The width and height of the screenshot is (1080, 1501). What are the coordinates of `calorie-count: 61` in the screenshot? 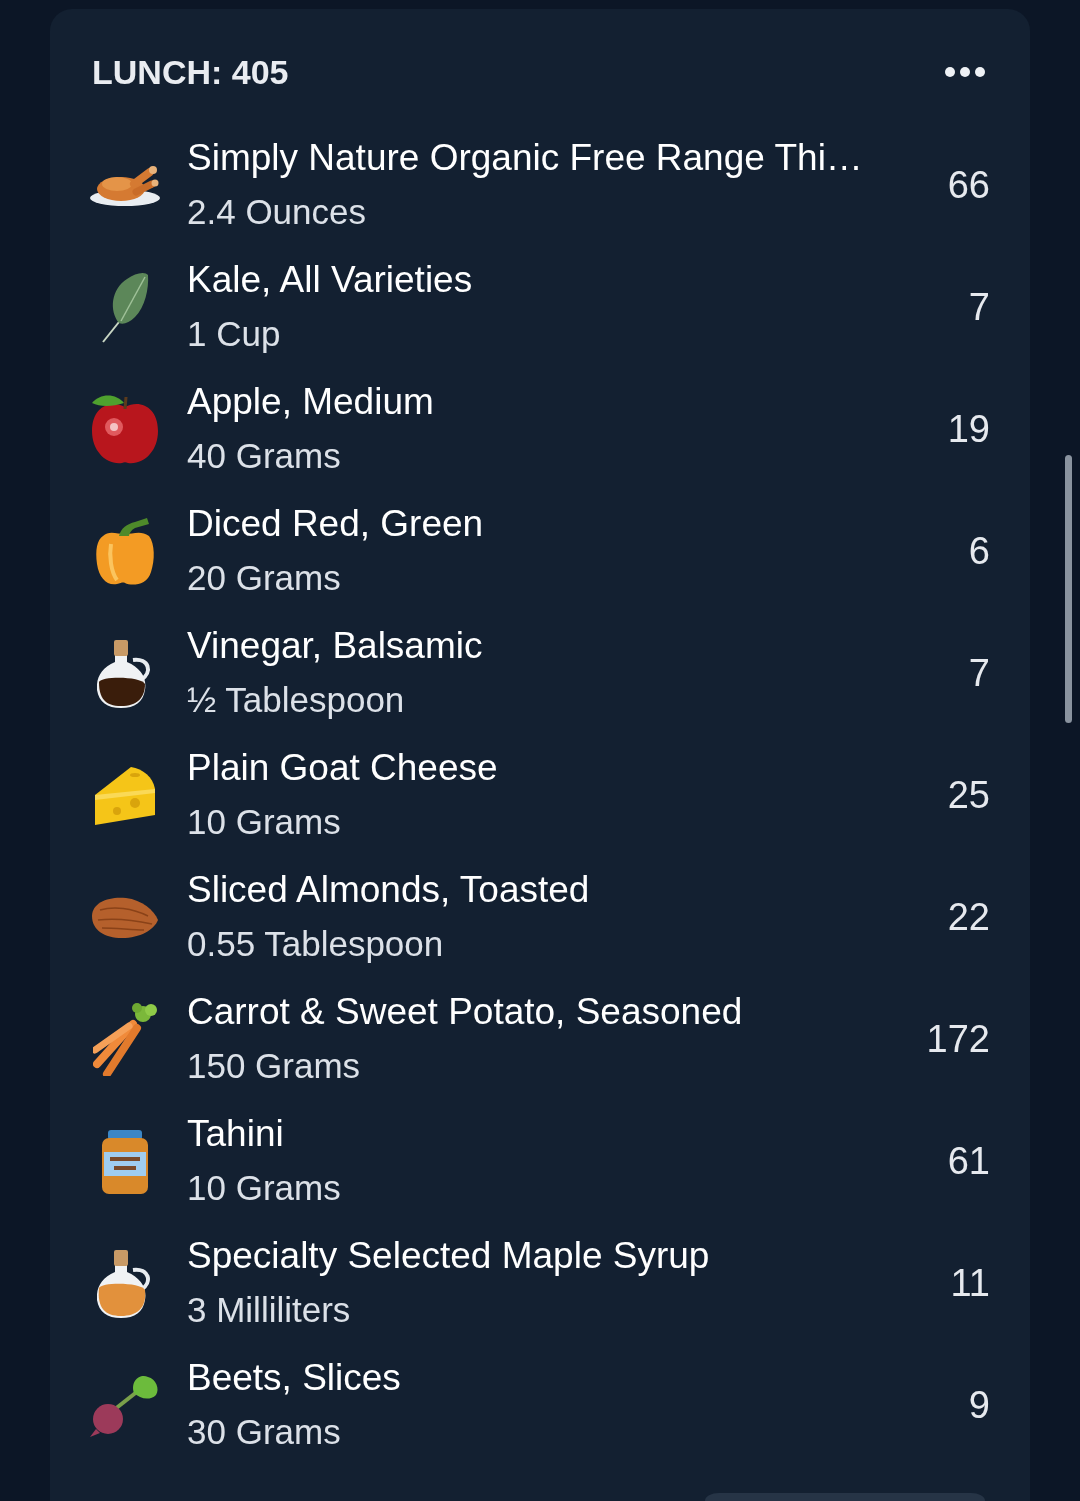 It's located at (968, 1161).